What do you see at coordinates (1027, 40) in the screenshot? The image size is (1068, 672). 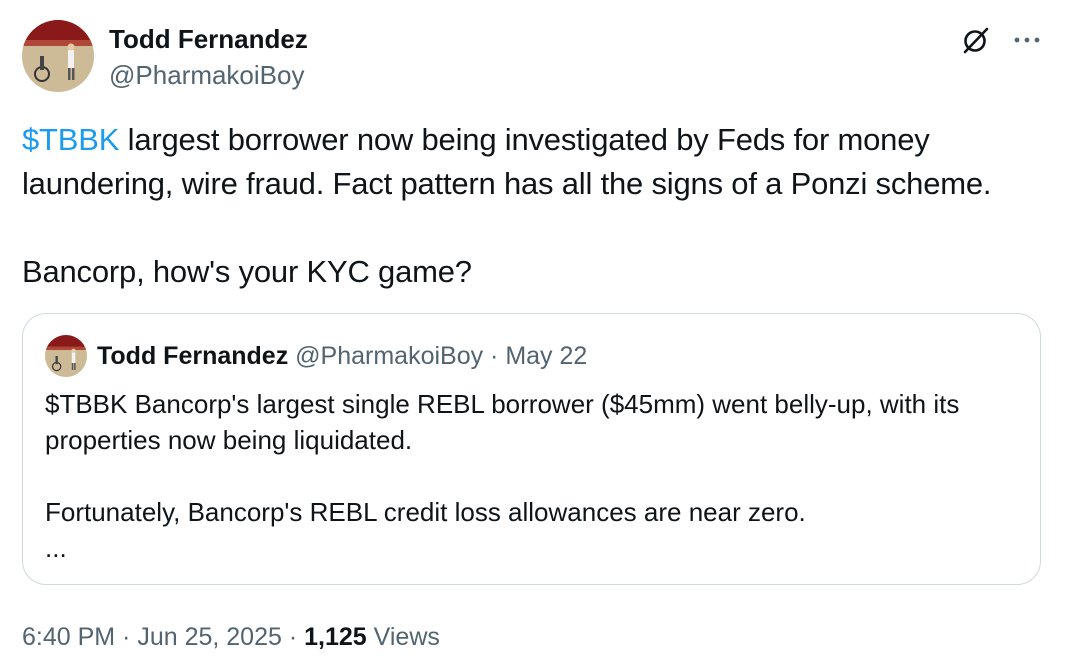 I see `more-options-icon` at bounding box center [1027, 40].